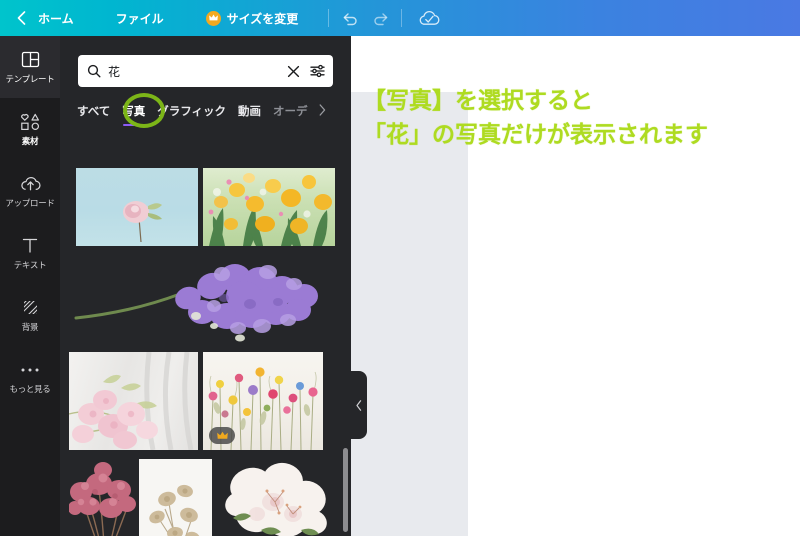 The width and height of the screenshot is (800, 536). What do you see at coordinates (359, 405) in the screenshot?
I see `panel-collapse-button` at bounding box center [359, 405].